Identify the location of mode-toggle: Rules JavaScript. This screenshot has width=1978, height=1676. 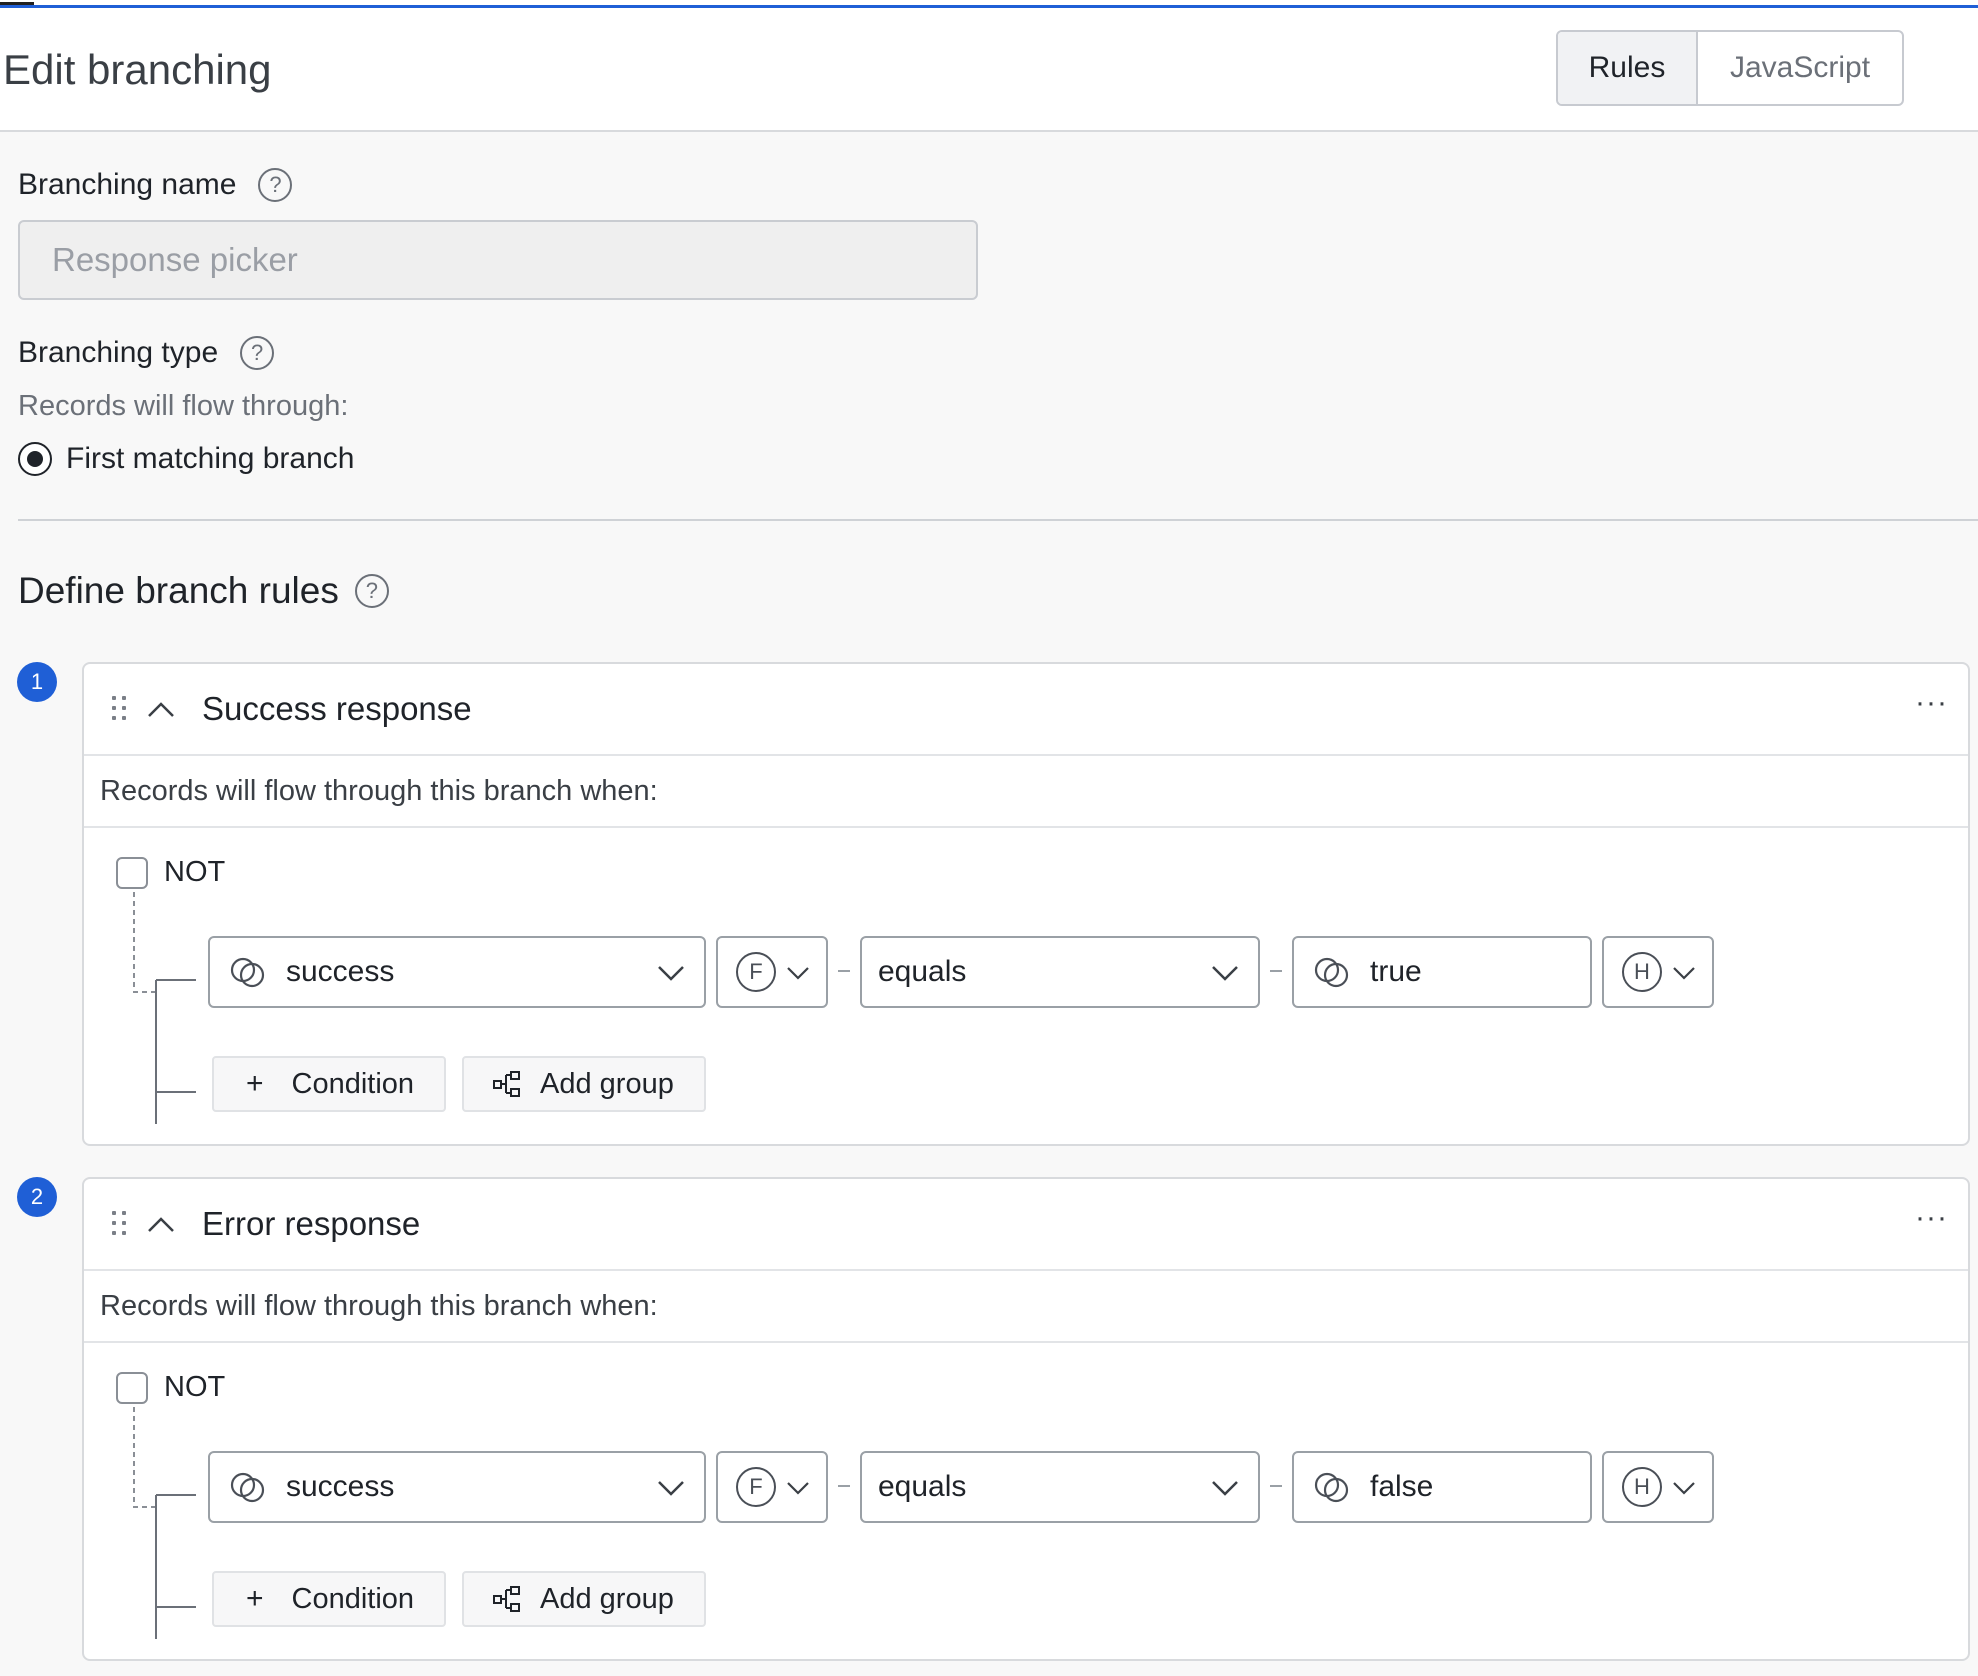
(1730, 68).